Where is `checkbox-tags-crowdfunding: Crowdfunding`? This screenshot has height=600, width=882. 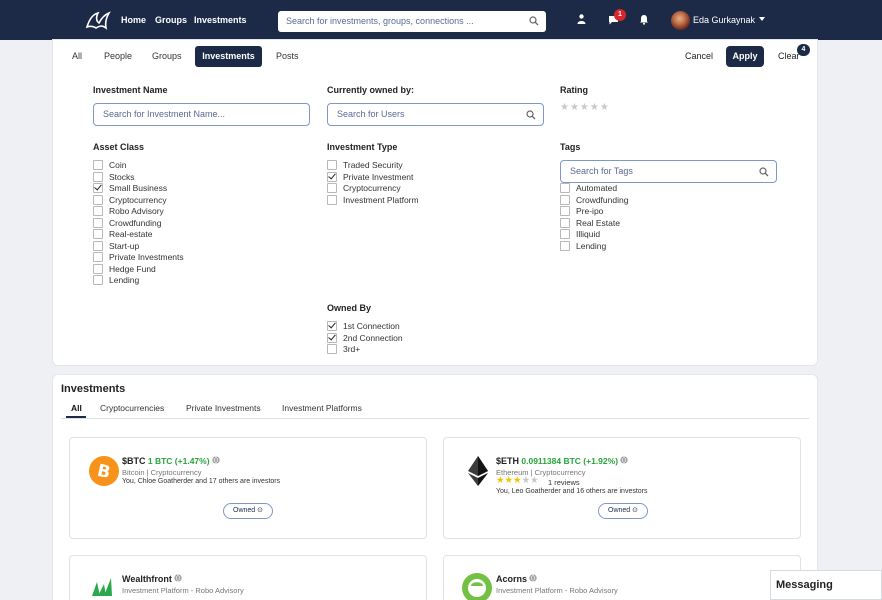
checkbox-tags-crowdfunding: Crowdfunding is located at coordinates (594, 200).